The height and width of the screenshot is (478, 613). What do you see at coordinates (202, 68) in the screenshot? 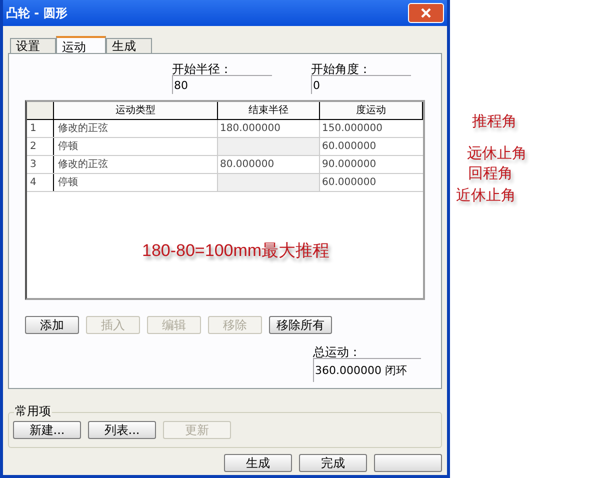
I see `field-label: 开始半径：` at bounding box center [202, 68].